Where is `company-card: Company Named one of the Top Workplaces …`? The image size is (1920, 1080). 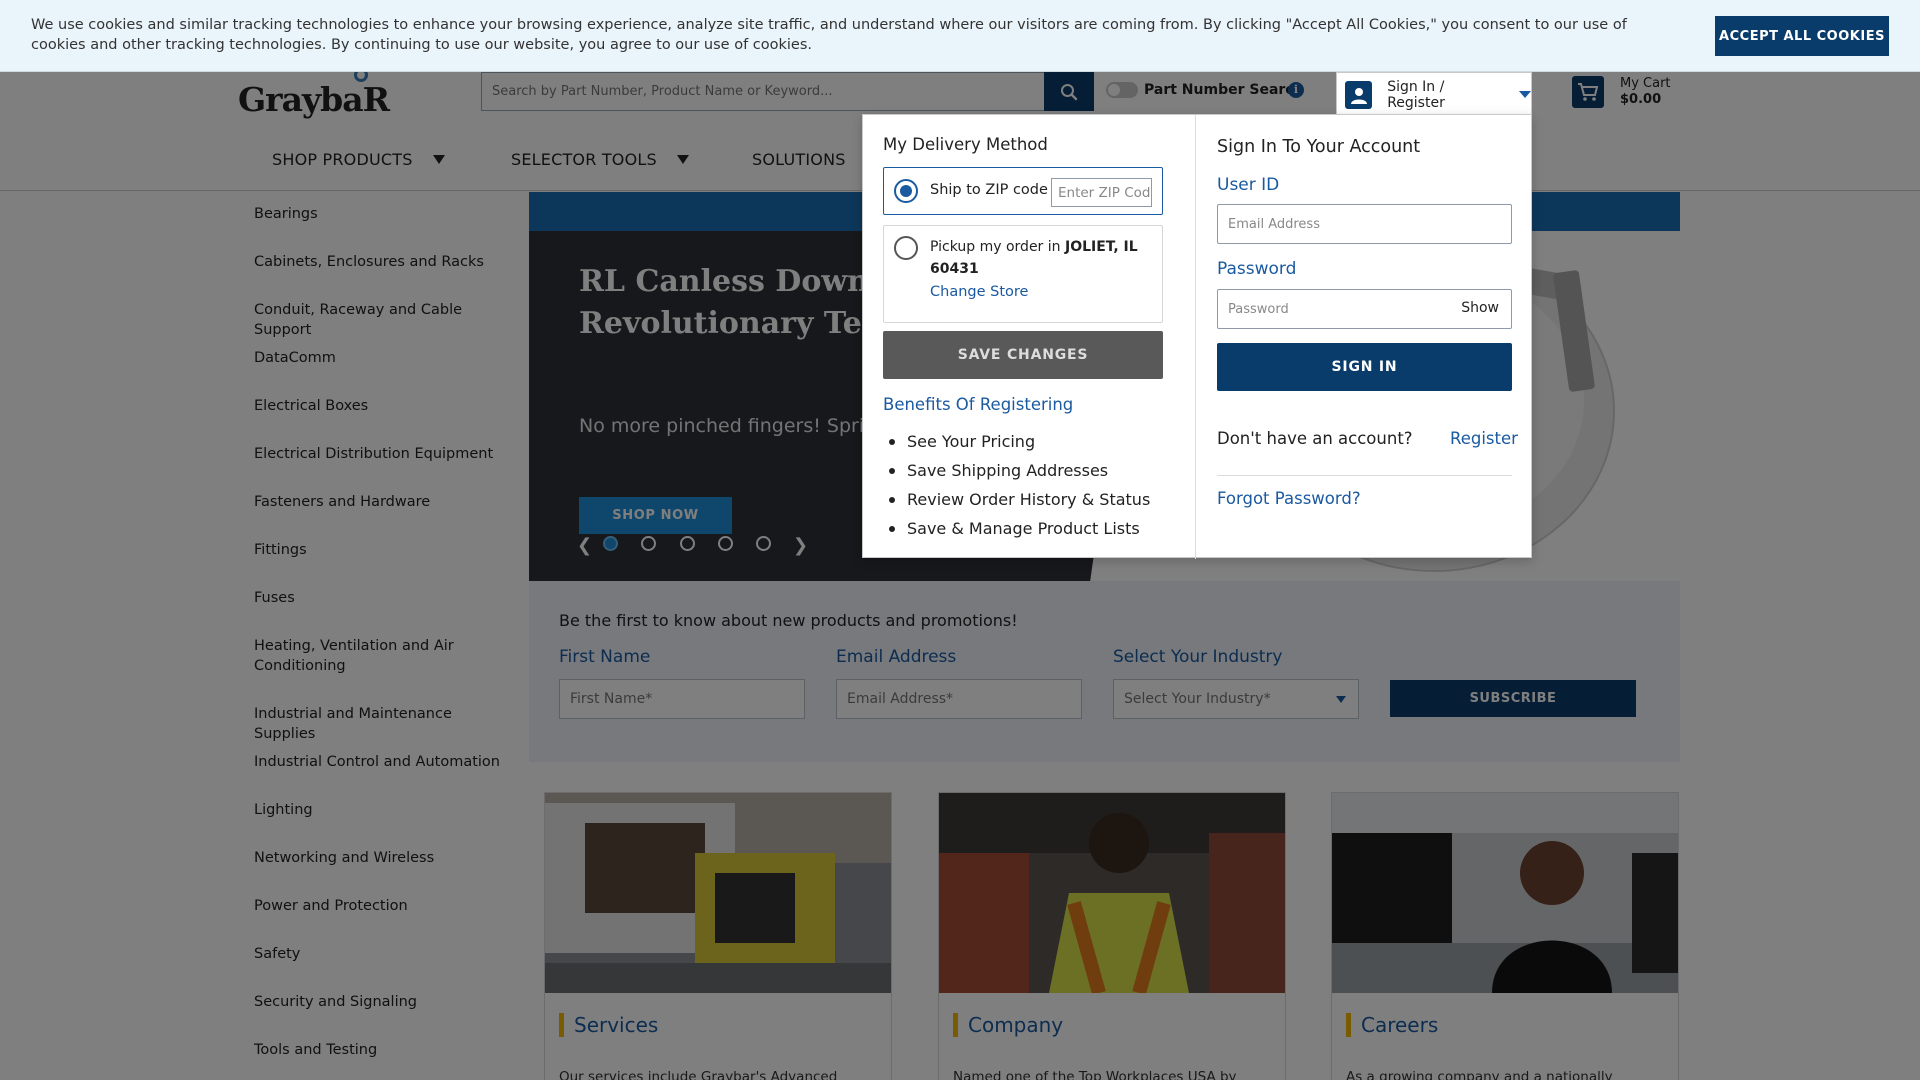
company-card: Company Named one of the Top Workplaces … is located at coordinates (1112, 936).